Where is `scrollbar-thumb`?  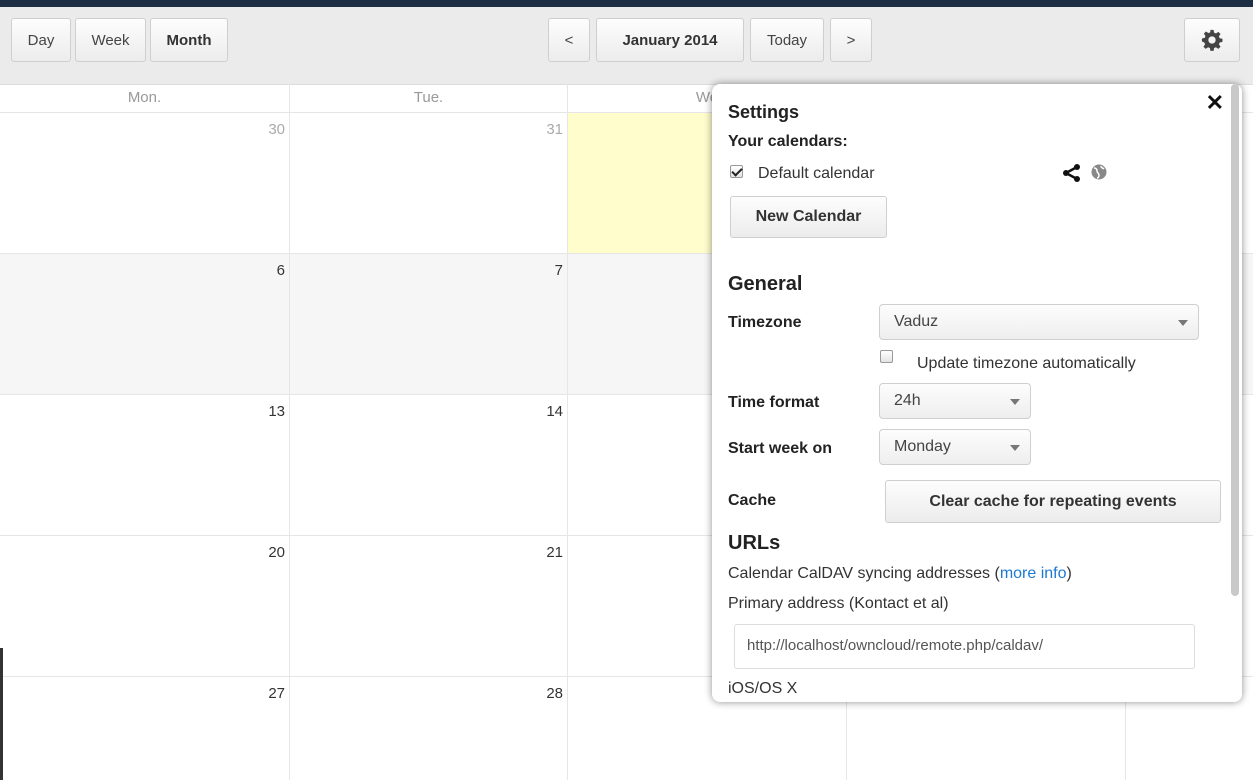 scrollbar-thumb is located at coordinates (1235, 340).